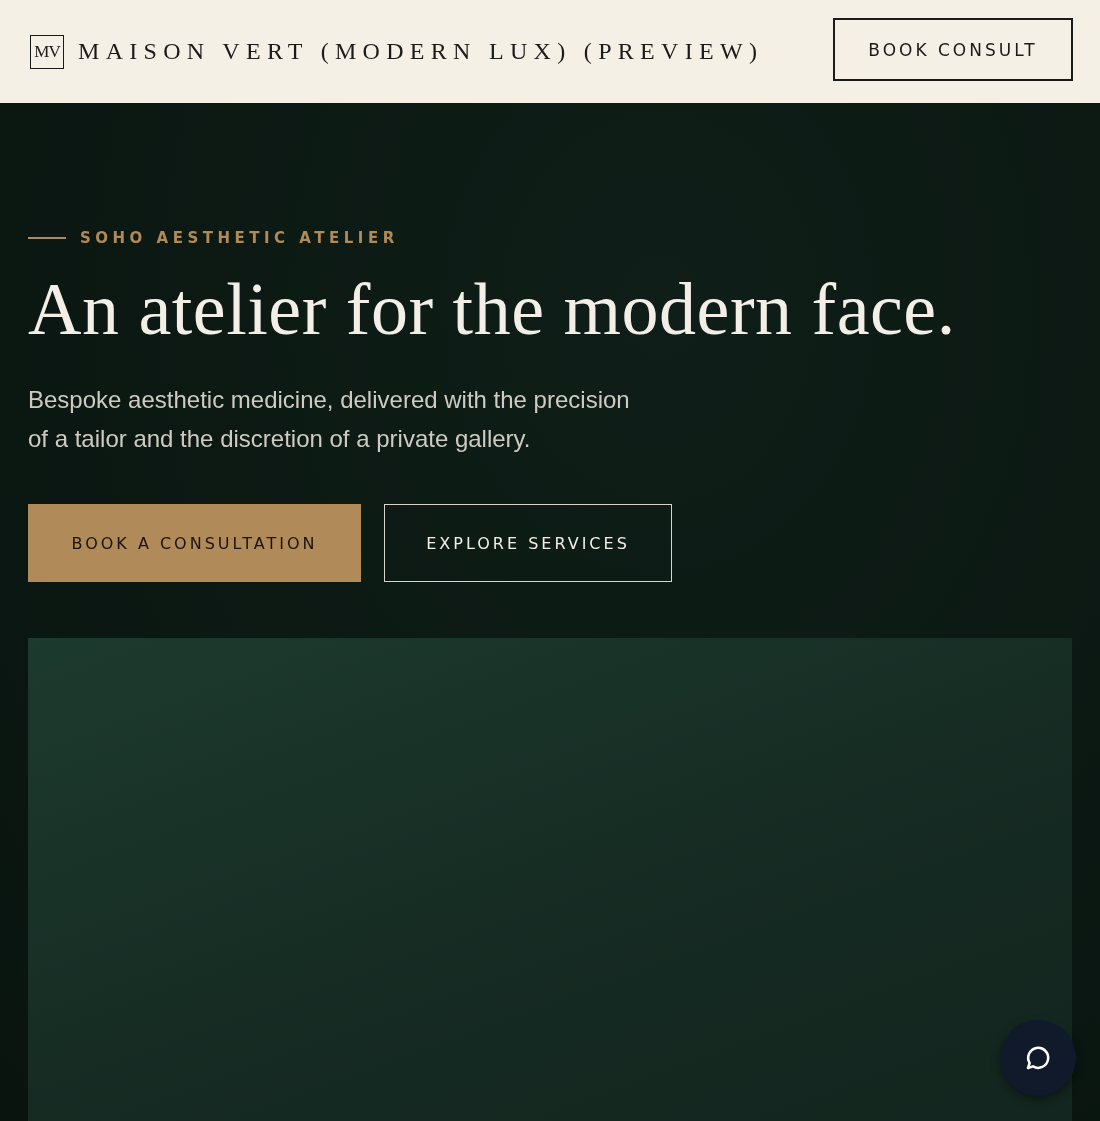 Image resolution: width=1100 pixels, height=1121 pixels. I want to click on logo-mark: MV, so click(47, 51).